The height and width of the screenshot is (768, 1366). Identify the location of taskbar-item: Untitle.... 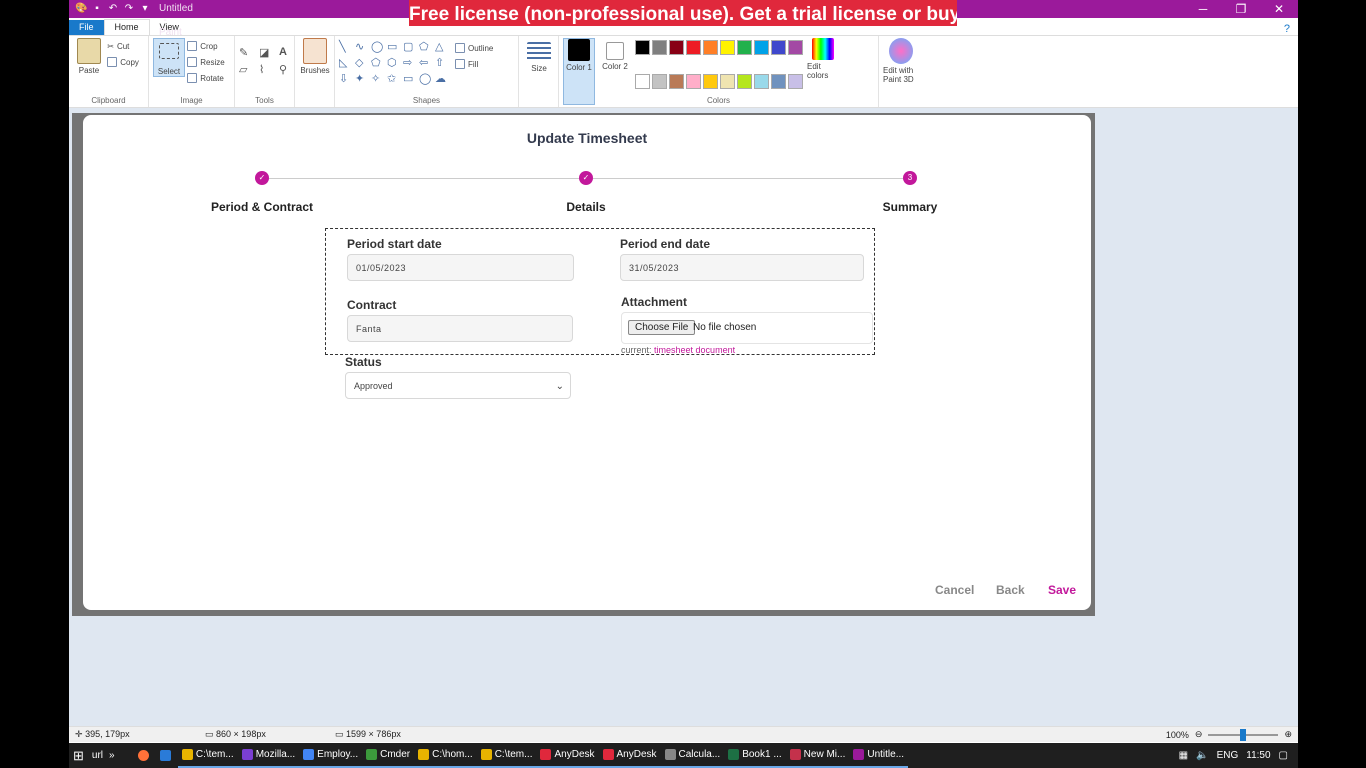
(879, 755).